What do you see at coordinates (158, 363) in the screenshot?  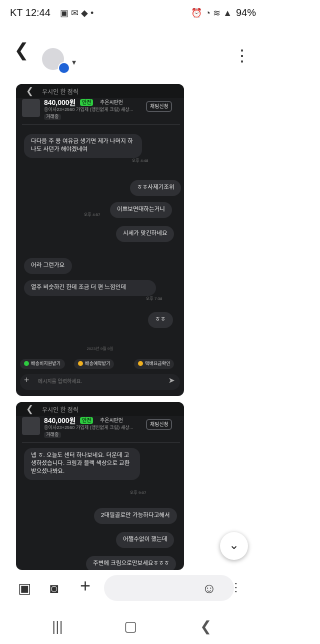 I see `quick-label: 택배요금확인` at bounding box center [158, 363].